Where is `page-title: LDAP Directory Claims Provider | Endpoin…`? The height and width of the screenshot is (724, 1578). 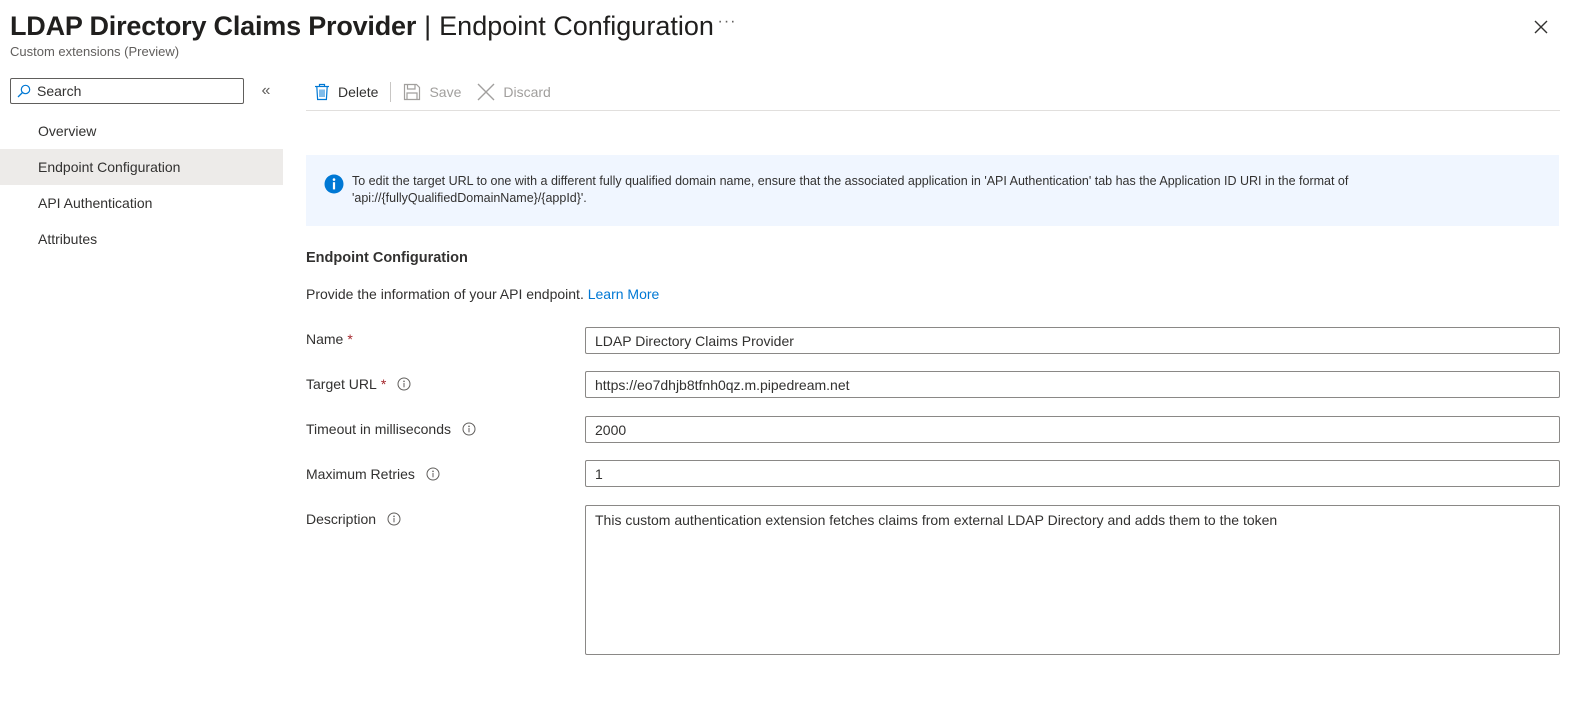 page-title: LDAP Directory Claims Provider | Endpoin… is located at coordinates (362, 26).